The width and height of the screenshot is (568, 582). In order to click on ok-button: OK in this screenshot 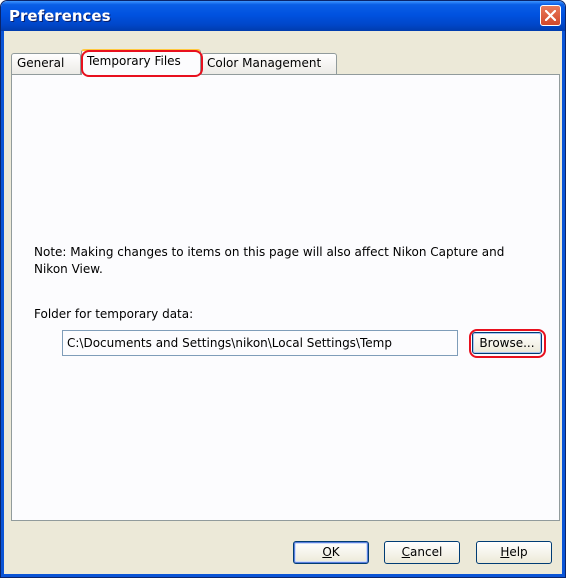, I will do `click(331, 552)`.